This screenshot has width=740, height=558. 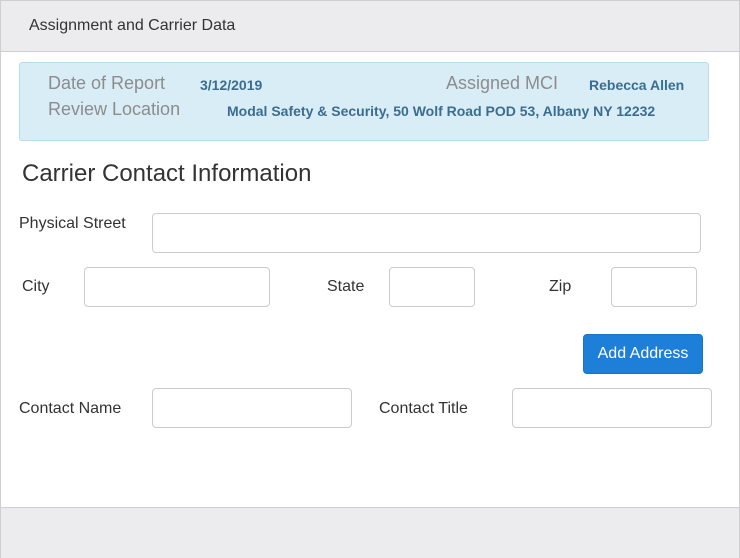 I want to click on contact-name-input, so click(x=252, y=408).